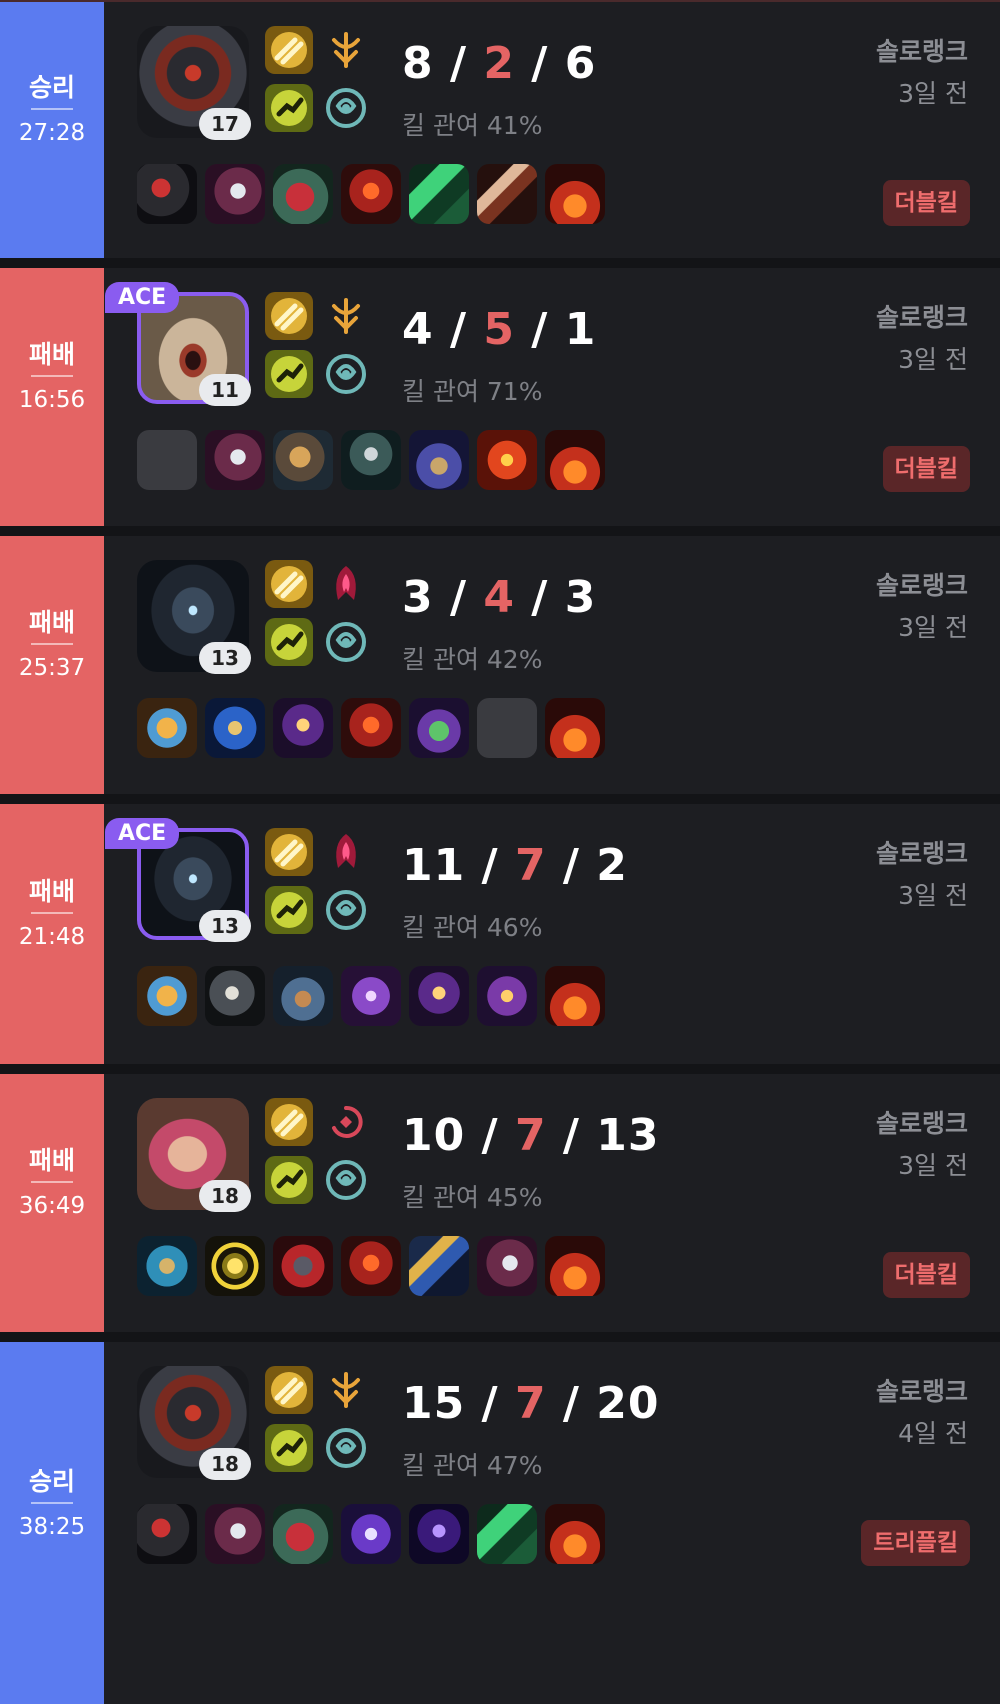  What do you see at coordinates (52, 668) in the screenshot?
I see `game-duration: 25:37` at bounding box center [52, 668].